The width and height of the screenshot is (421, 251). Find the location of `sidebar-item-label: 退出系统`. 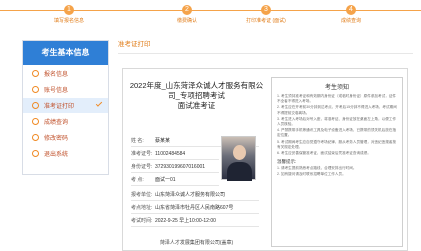

sidebar-item-label: 退出系统 is located at coordinates (56, 155).